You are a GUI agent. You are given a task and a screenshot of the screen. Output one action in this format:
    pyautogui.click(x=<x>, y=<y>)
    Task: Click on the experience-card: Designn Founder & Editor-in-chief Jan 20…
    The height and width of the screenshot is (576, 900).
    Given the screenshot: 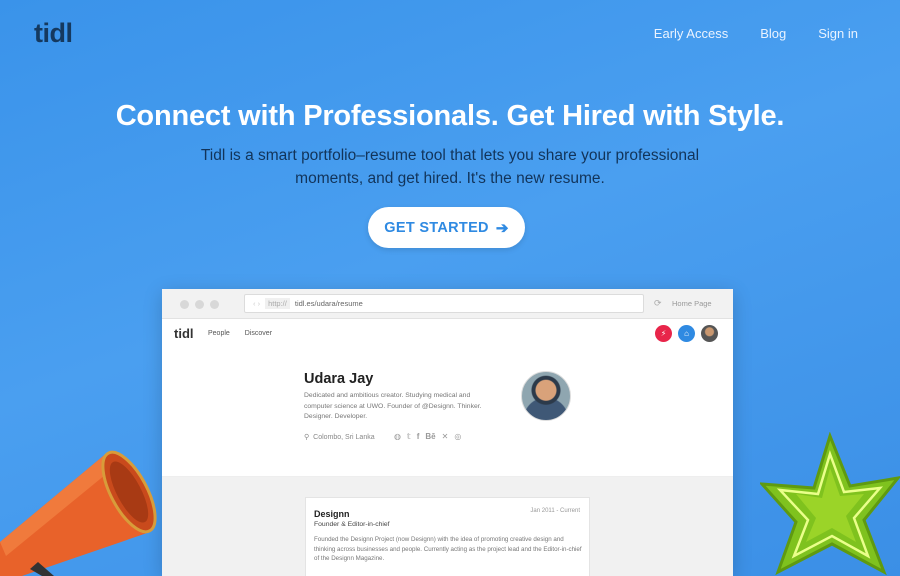 What is the action you would take?
    pyautogui.click(x=447, y=536)
    